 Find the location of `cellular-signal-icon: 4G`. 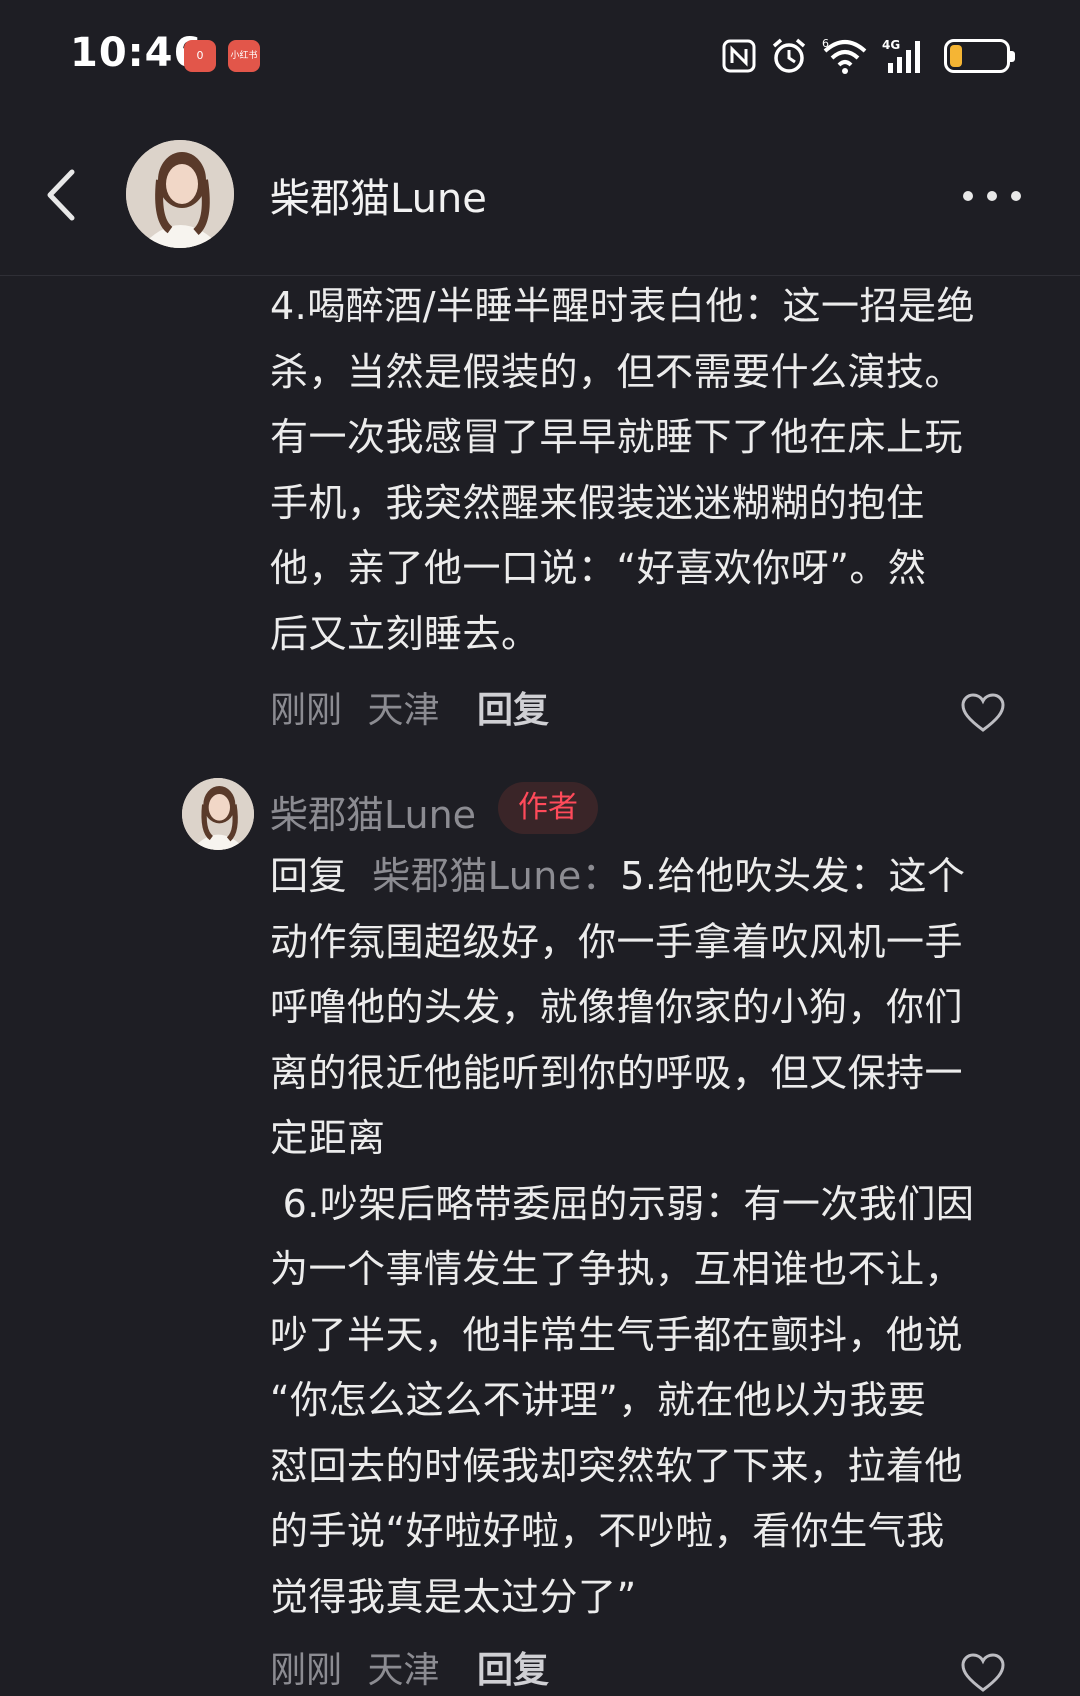

cellular-signal-icon: 4G is located at coordinates (901, 55).